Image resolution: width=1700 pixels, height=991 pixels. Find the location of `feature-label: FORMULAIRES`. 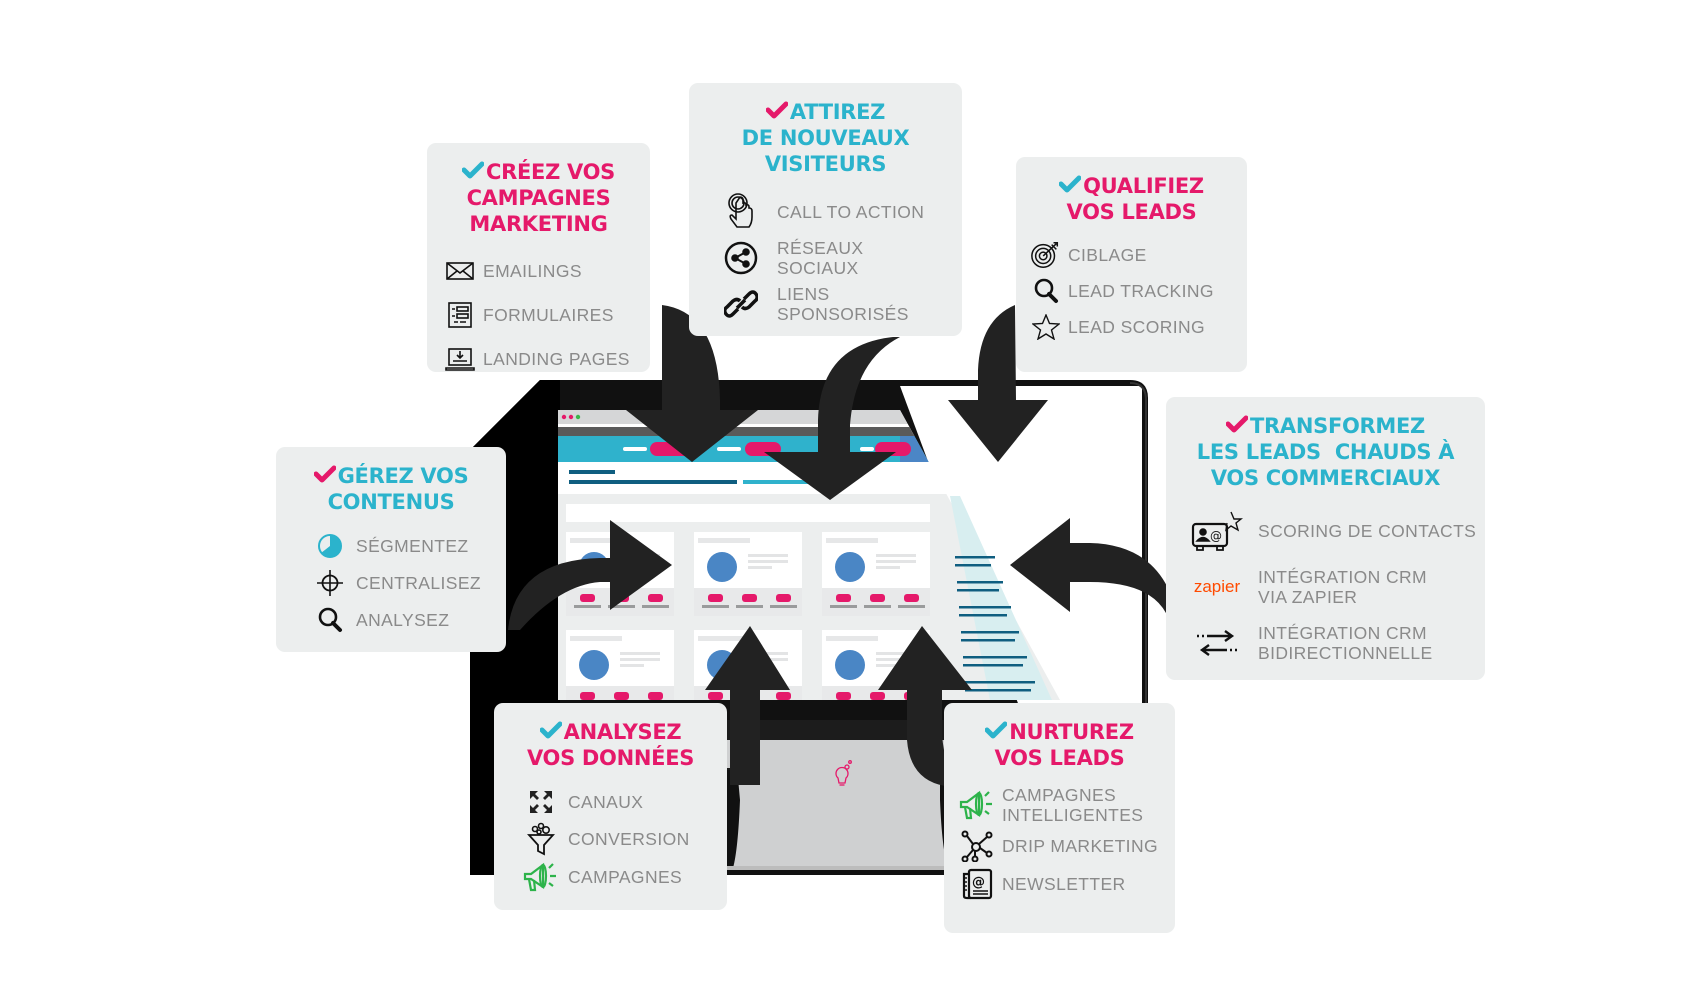

feature-label: FORMULAIRES is located at coordinates (548, 315).